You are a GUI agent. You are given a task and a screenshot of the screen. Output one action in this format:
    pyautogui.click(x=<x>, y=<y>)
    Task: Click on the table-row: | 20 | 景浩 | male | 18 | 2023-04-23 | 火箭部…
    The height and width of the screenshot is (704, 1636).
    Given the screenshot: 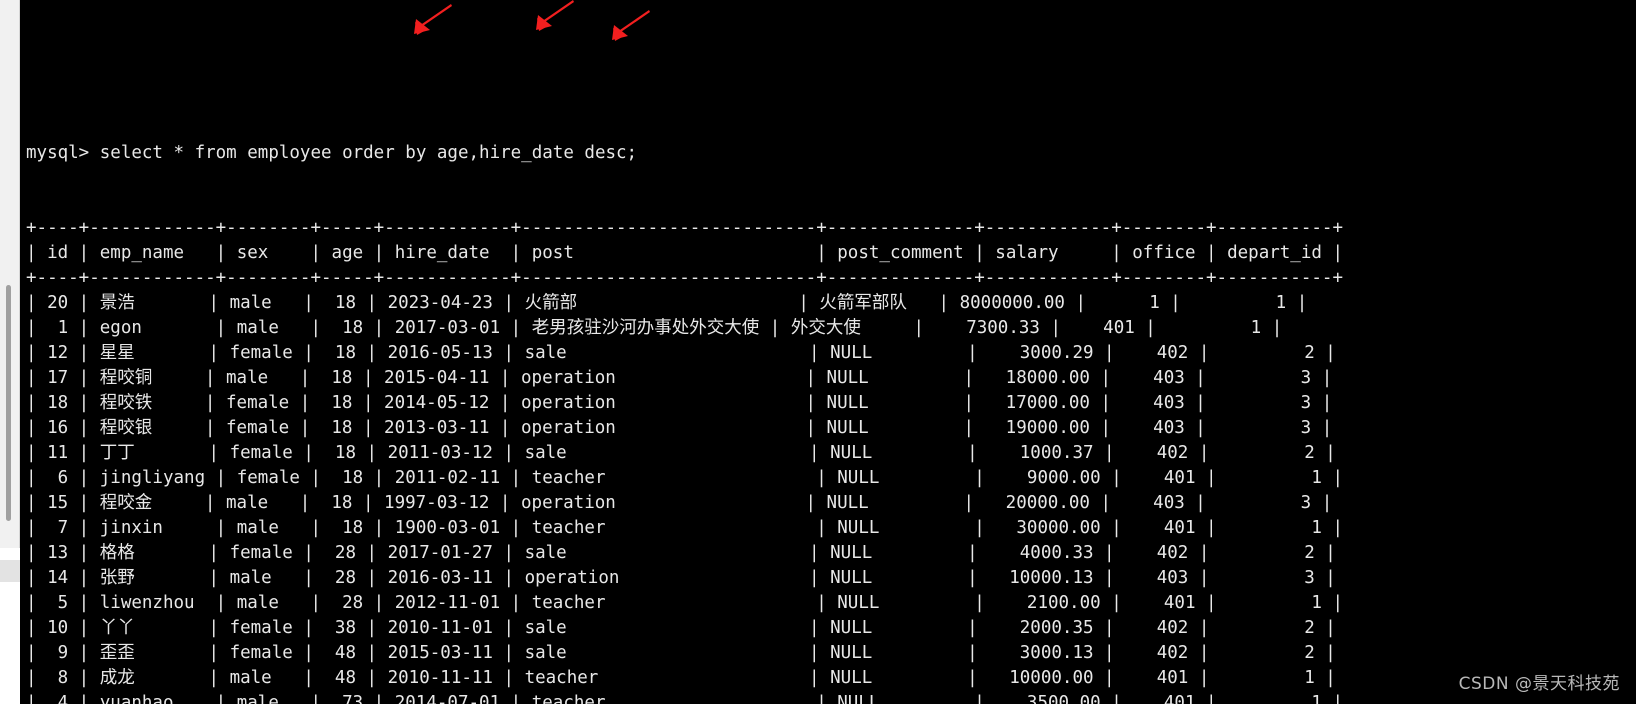 What is the action you would take?
    pyautogui.click(x=667, y=303)
    